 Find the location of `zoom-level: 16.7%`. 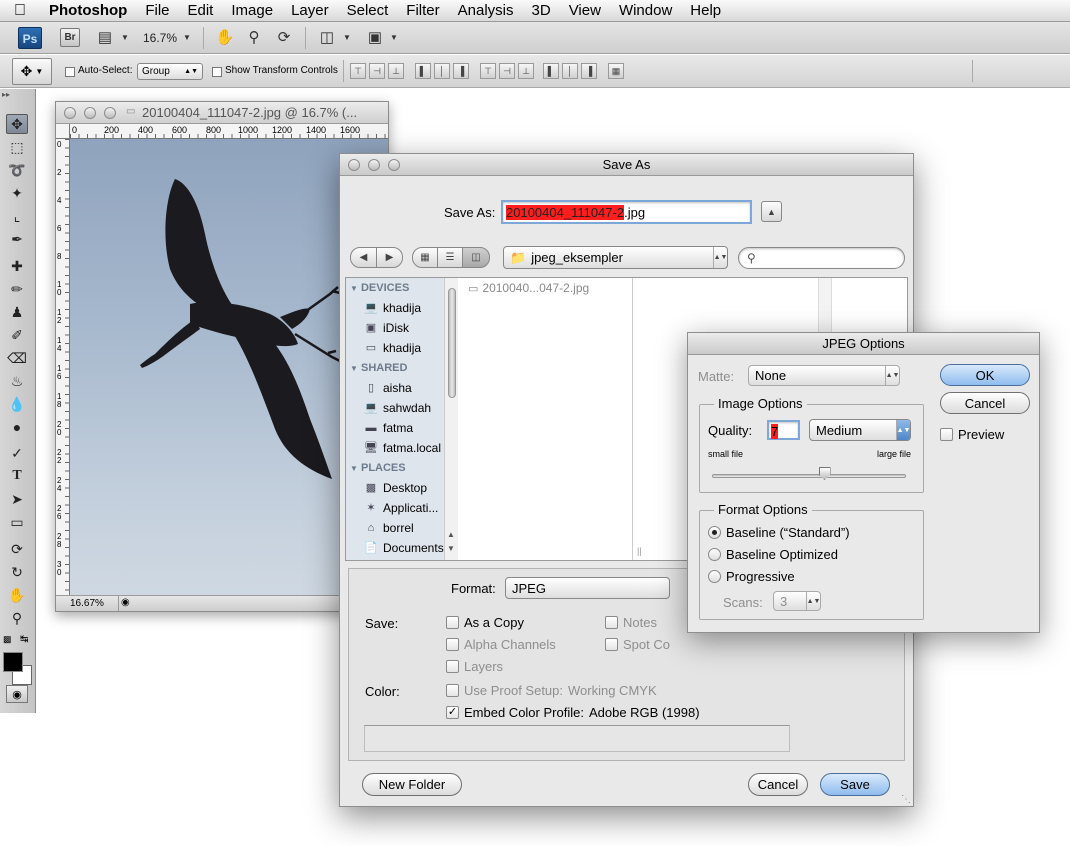

zoom-level: 16.7% is located at coordinates (160, 38).